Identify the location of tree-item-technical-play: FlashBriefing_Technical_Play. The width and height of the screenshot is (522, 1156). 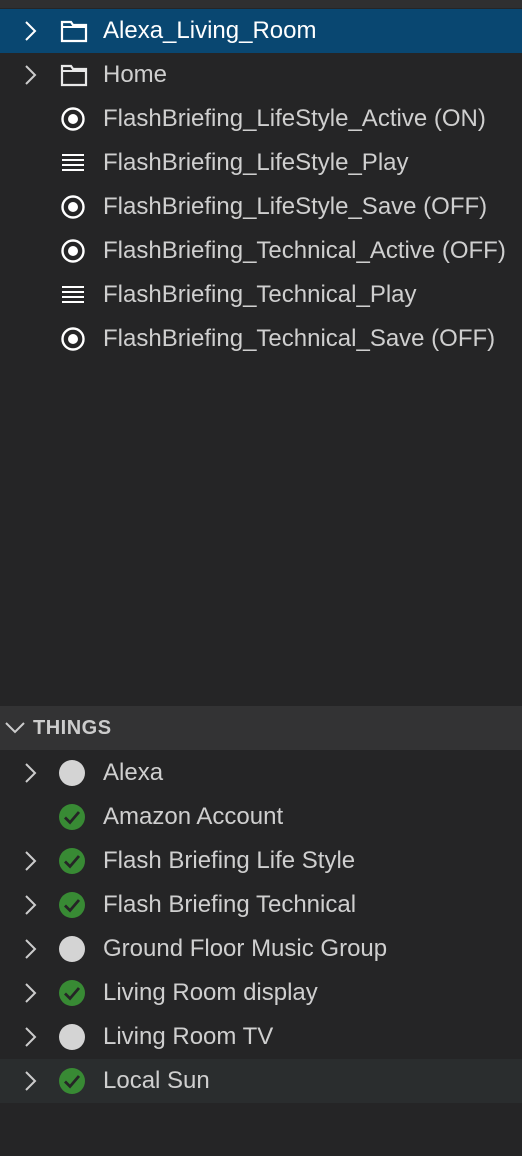
(261, 295).